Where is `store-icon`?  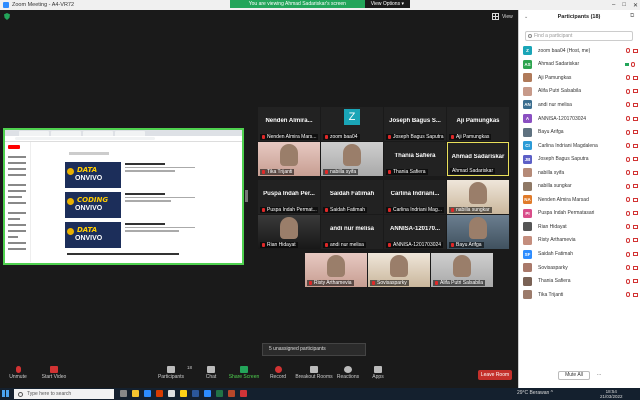 store-icon is located at coordinates (171, 393).